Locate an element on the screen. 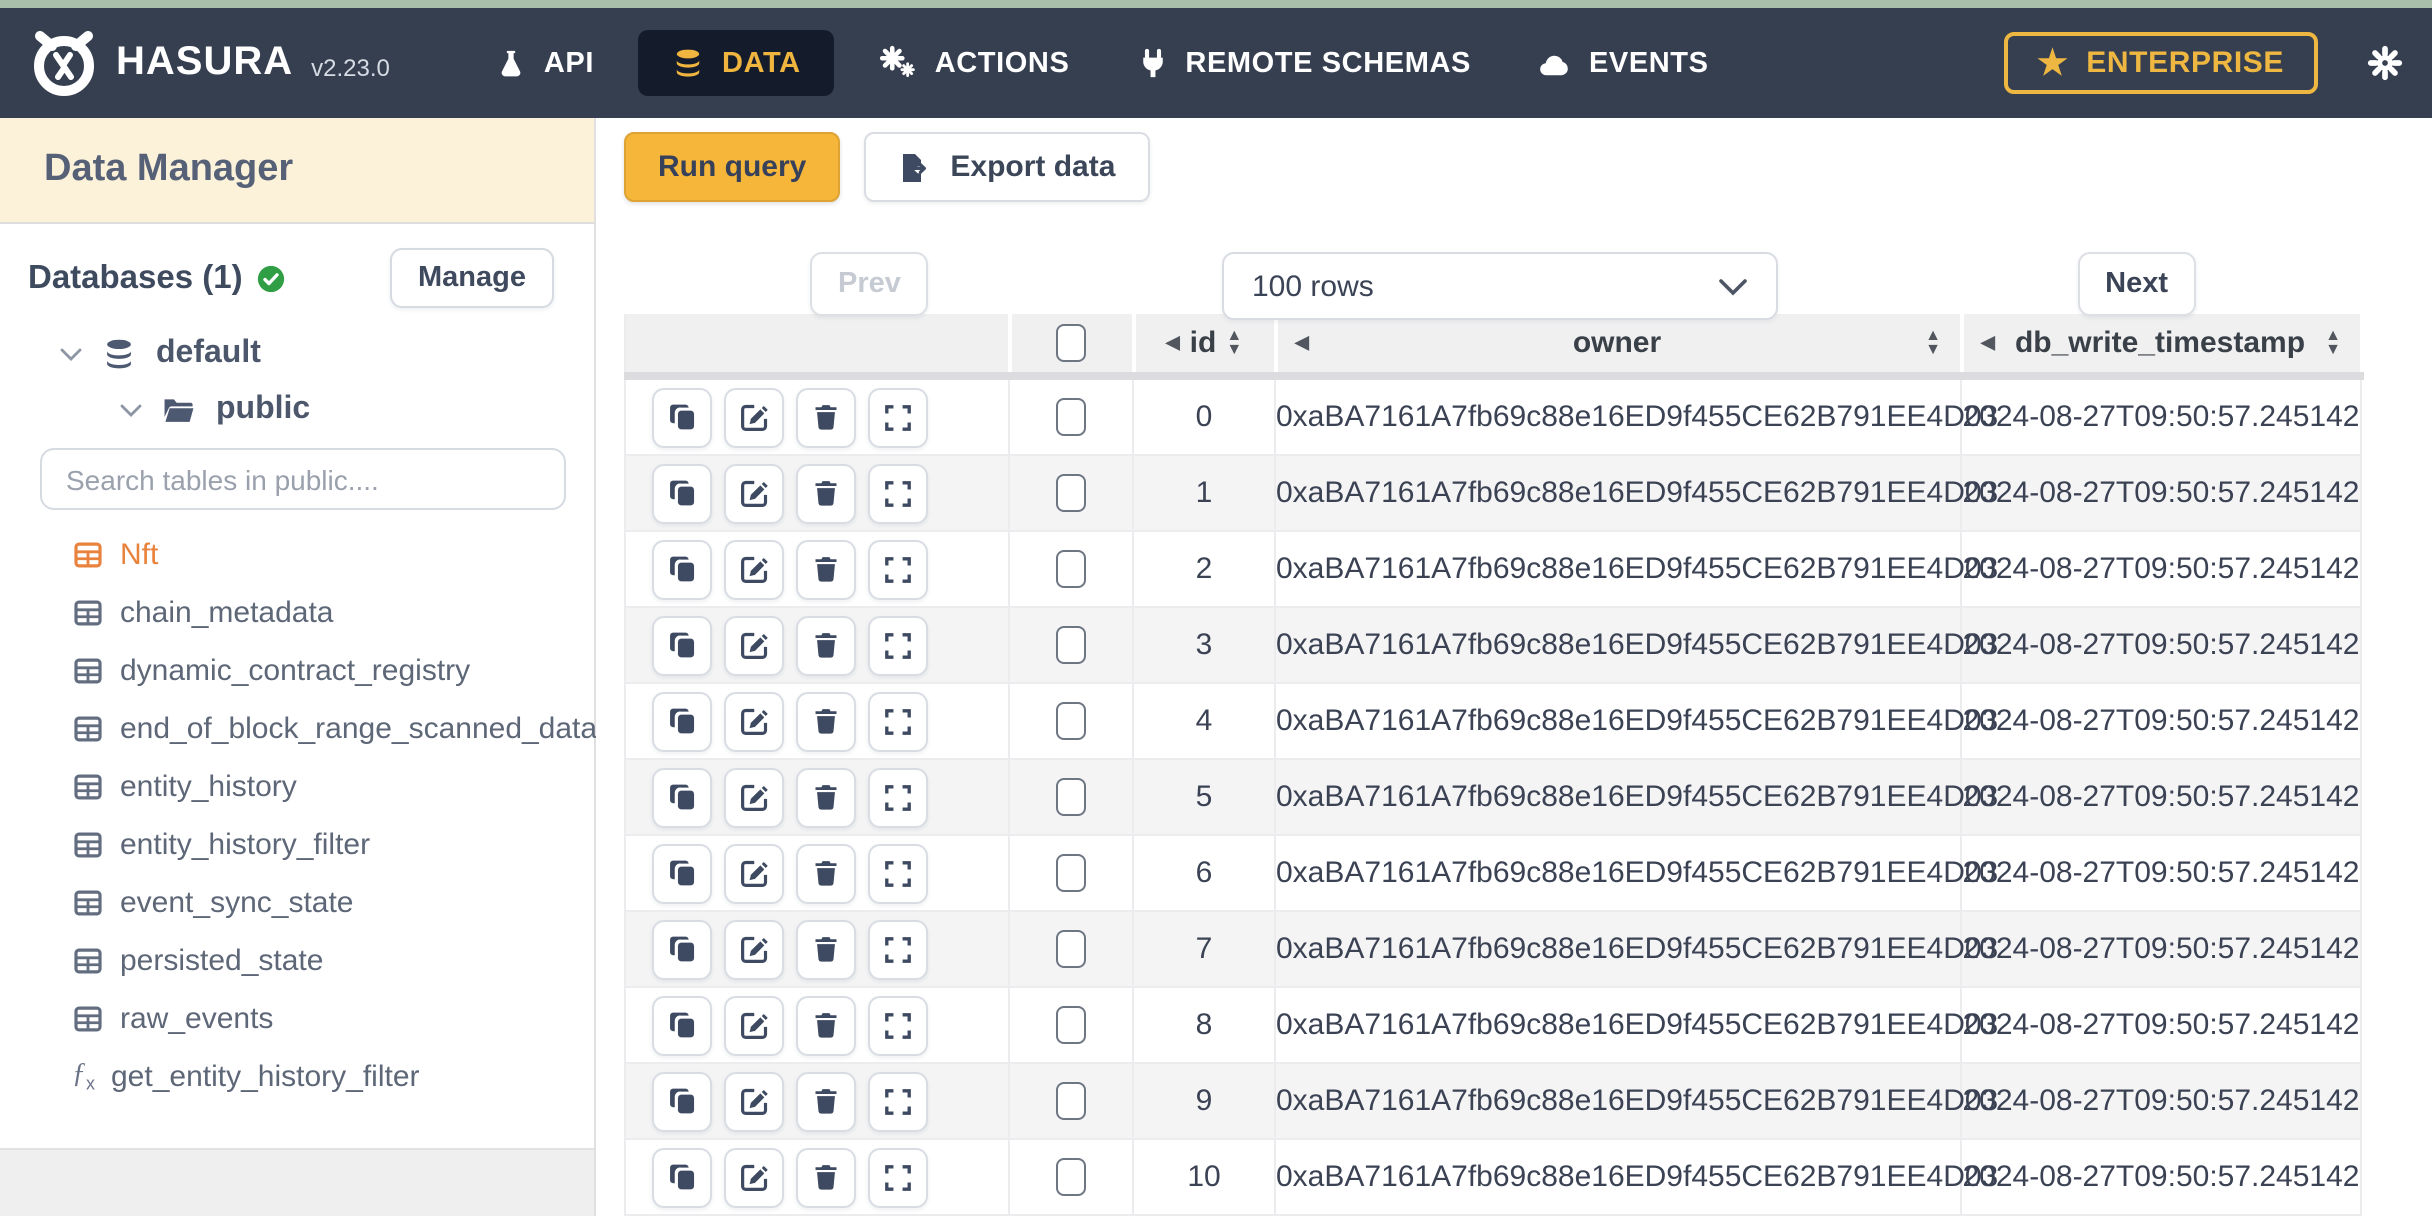 This screenshot has width=2432, height=1216. next-page-button: Next is located at coordinates (2136, 284).